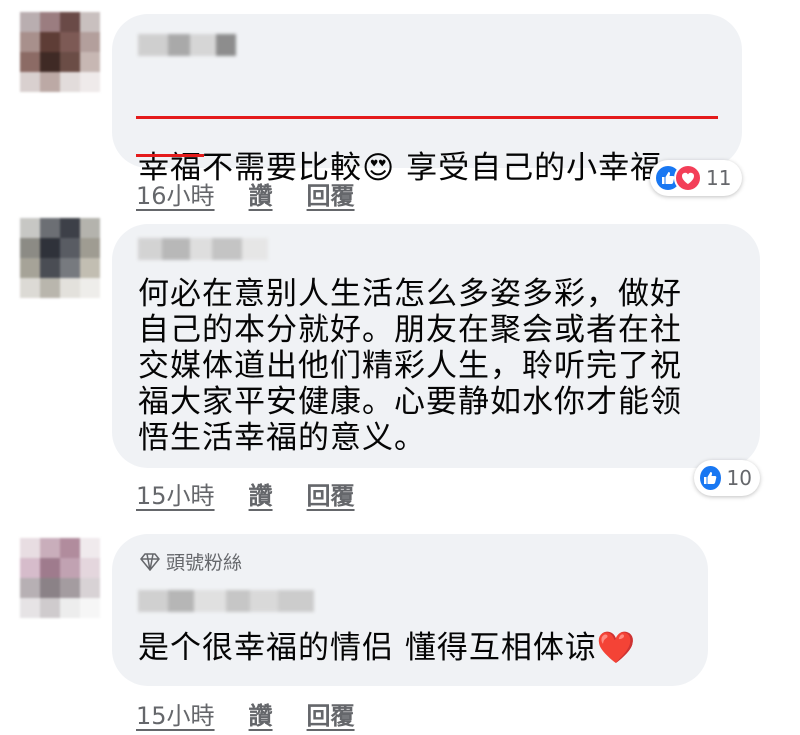 This screenshot has height=735, width=800. I want to click on timestamp-link: 16小時, so click(175, 193).